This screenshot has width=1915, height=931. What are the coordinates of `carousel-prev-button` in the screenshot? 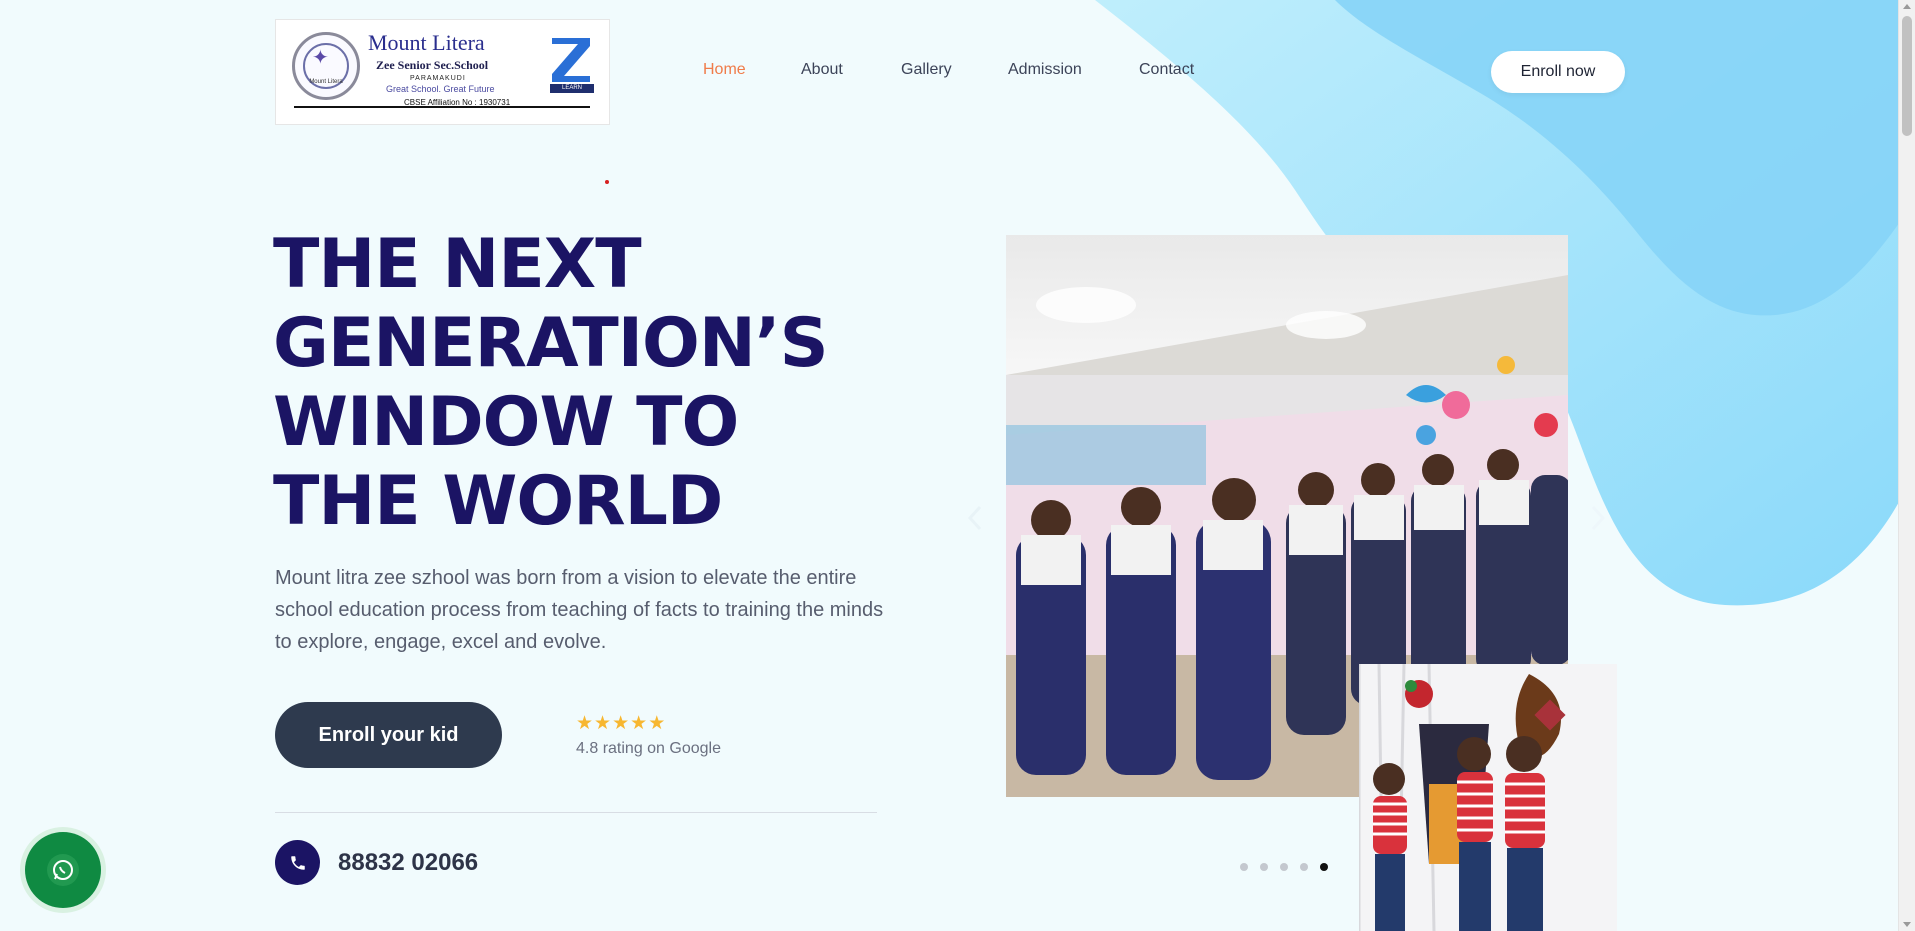 It's located at (975, 518).